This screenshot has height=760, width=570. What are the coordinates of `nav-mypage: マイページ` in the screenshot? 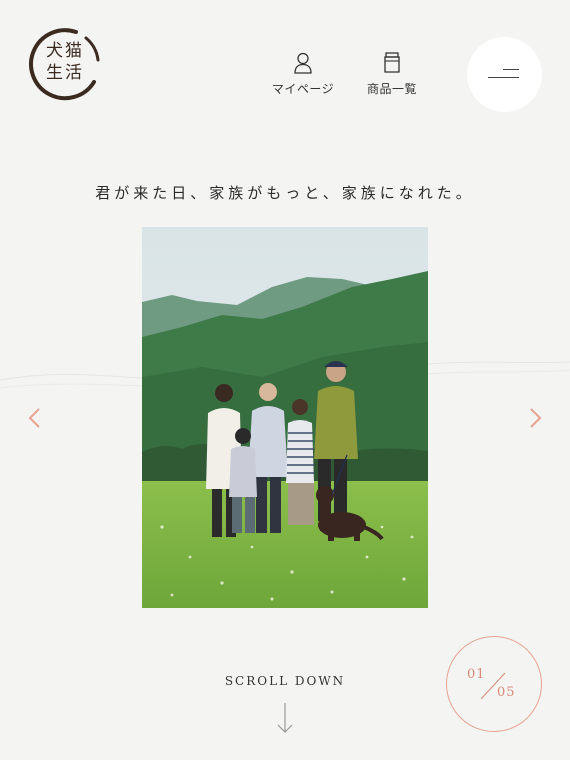 It's located at (303, 74).